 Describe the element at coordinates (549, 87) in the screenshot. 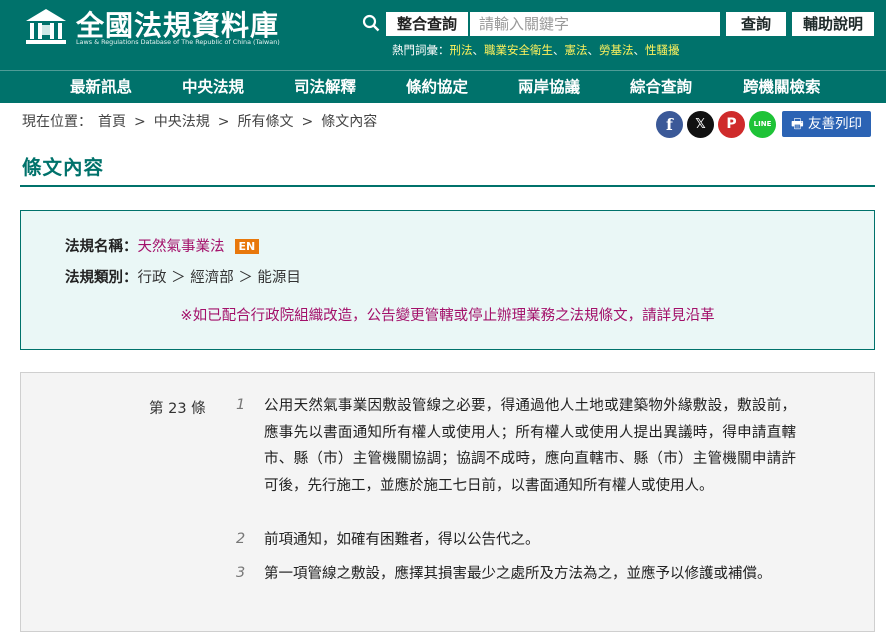

I see `nav-item-cross-strait: 兩岸協議` at that location.